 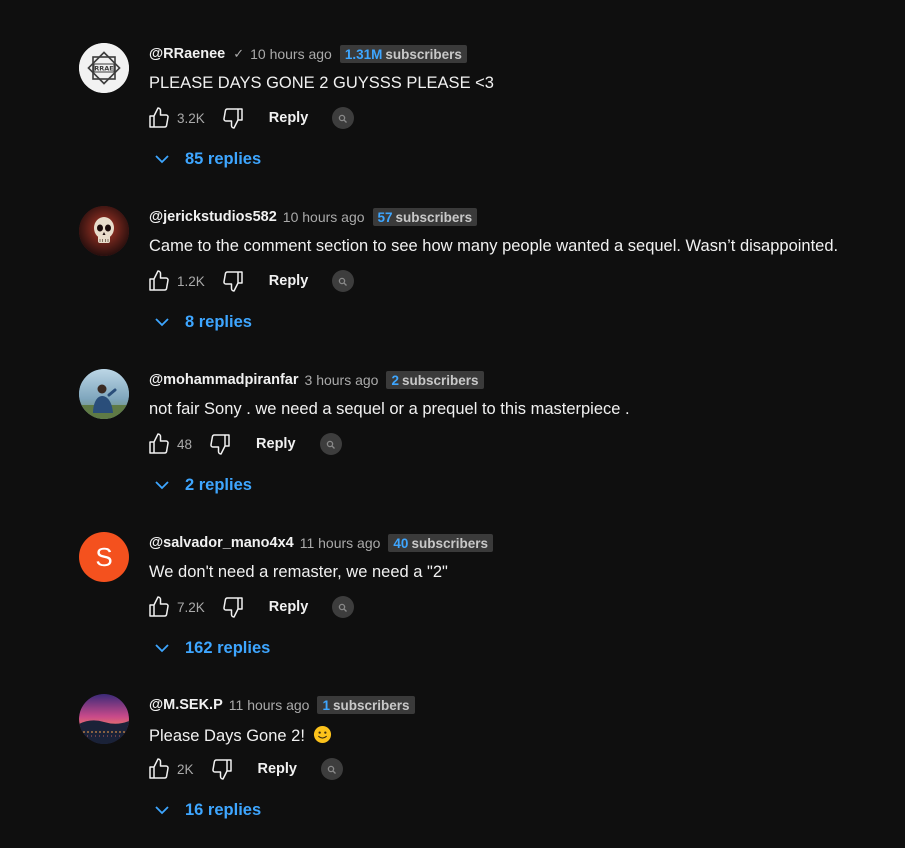 I want to click on replies-count: 16 replies, so click(x=223, y=809).